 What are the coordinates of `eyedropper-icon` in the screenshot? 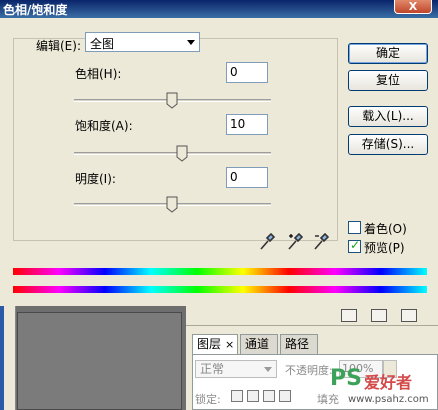 It's located at (267, 242).